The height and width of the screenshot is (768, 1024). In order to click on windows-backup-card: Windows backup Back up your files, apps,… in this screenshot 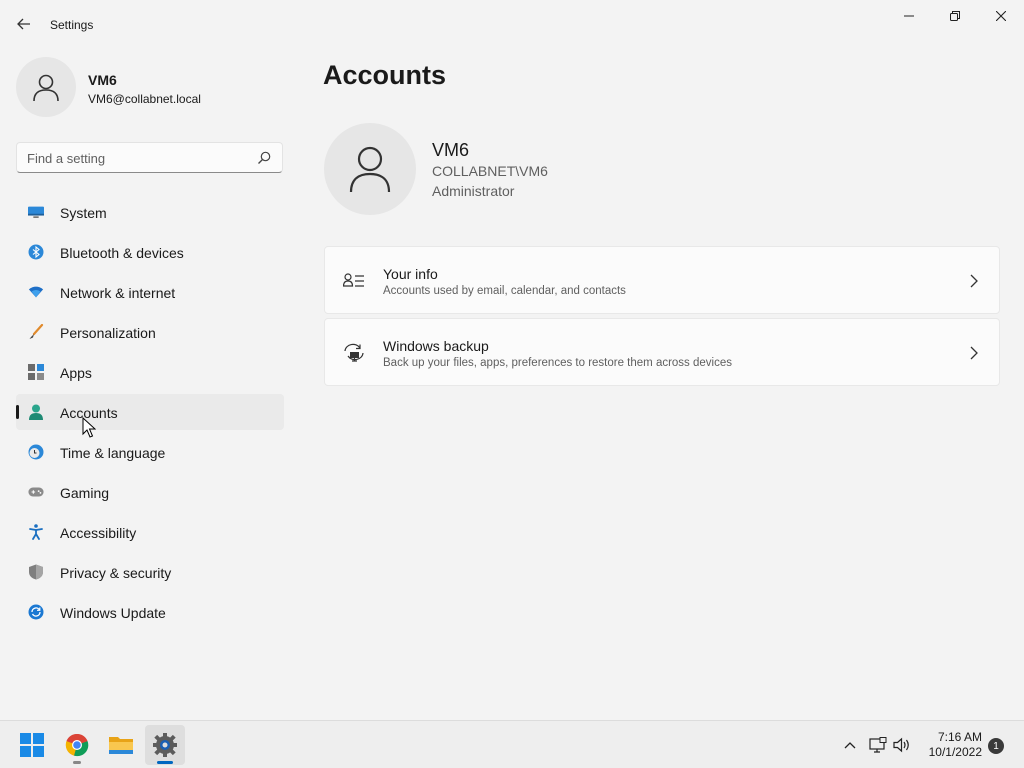, I will do `click(662, 352)`.